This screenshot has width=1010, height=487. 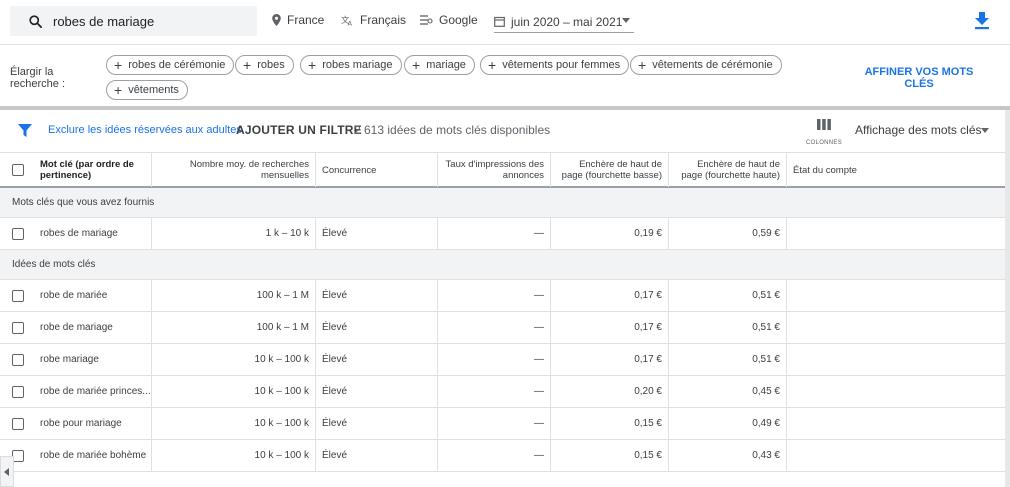 What do you see at coordinates (153, 90) in the screenshot?
I see `chip-label: vêtements` at bounding box center [153, 90].